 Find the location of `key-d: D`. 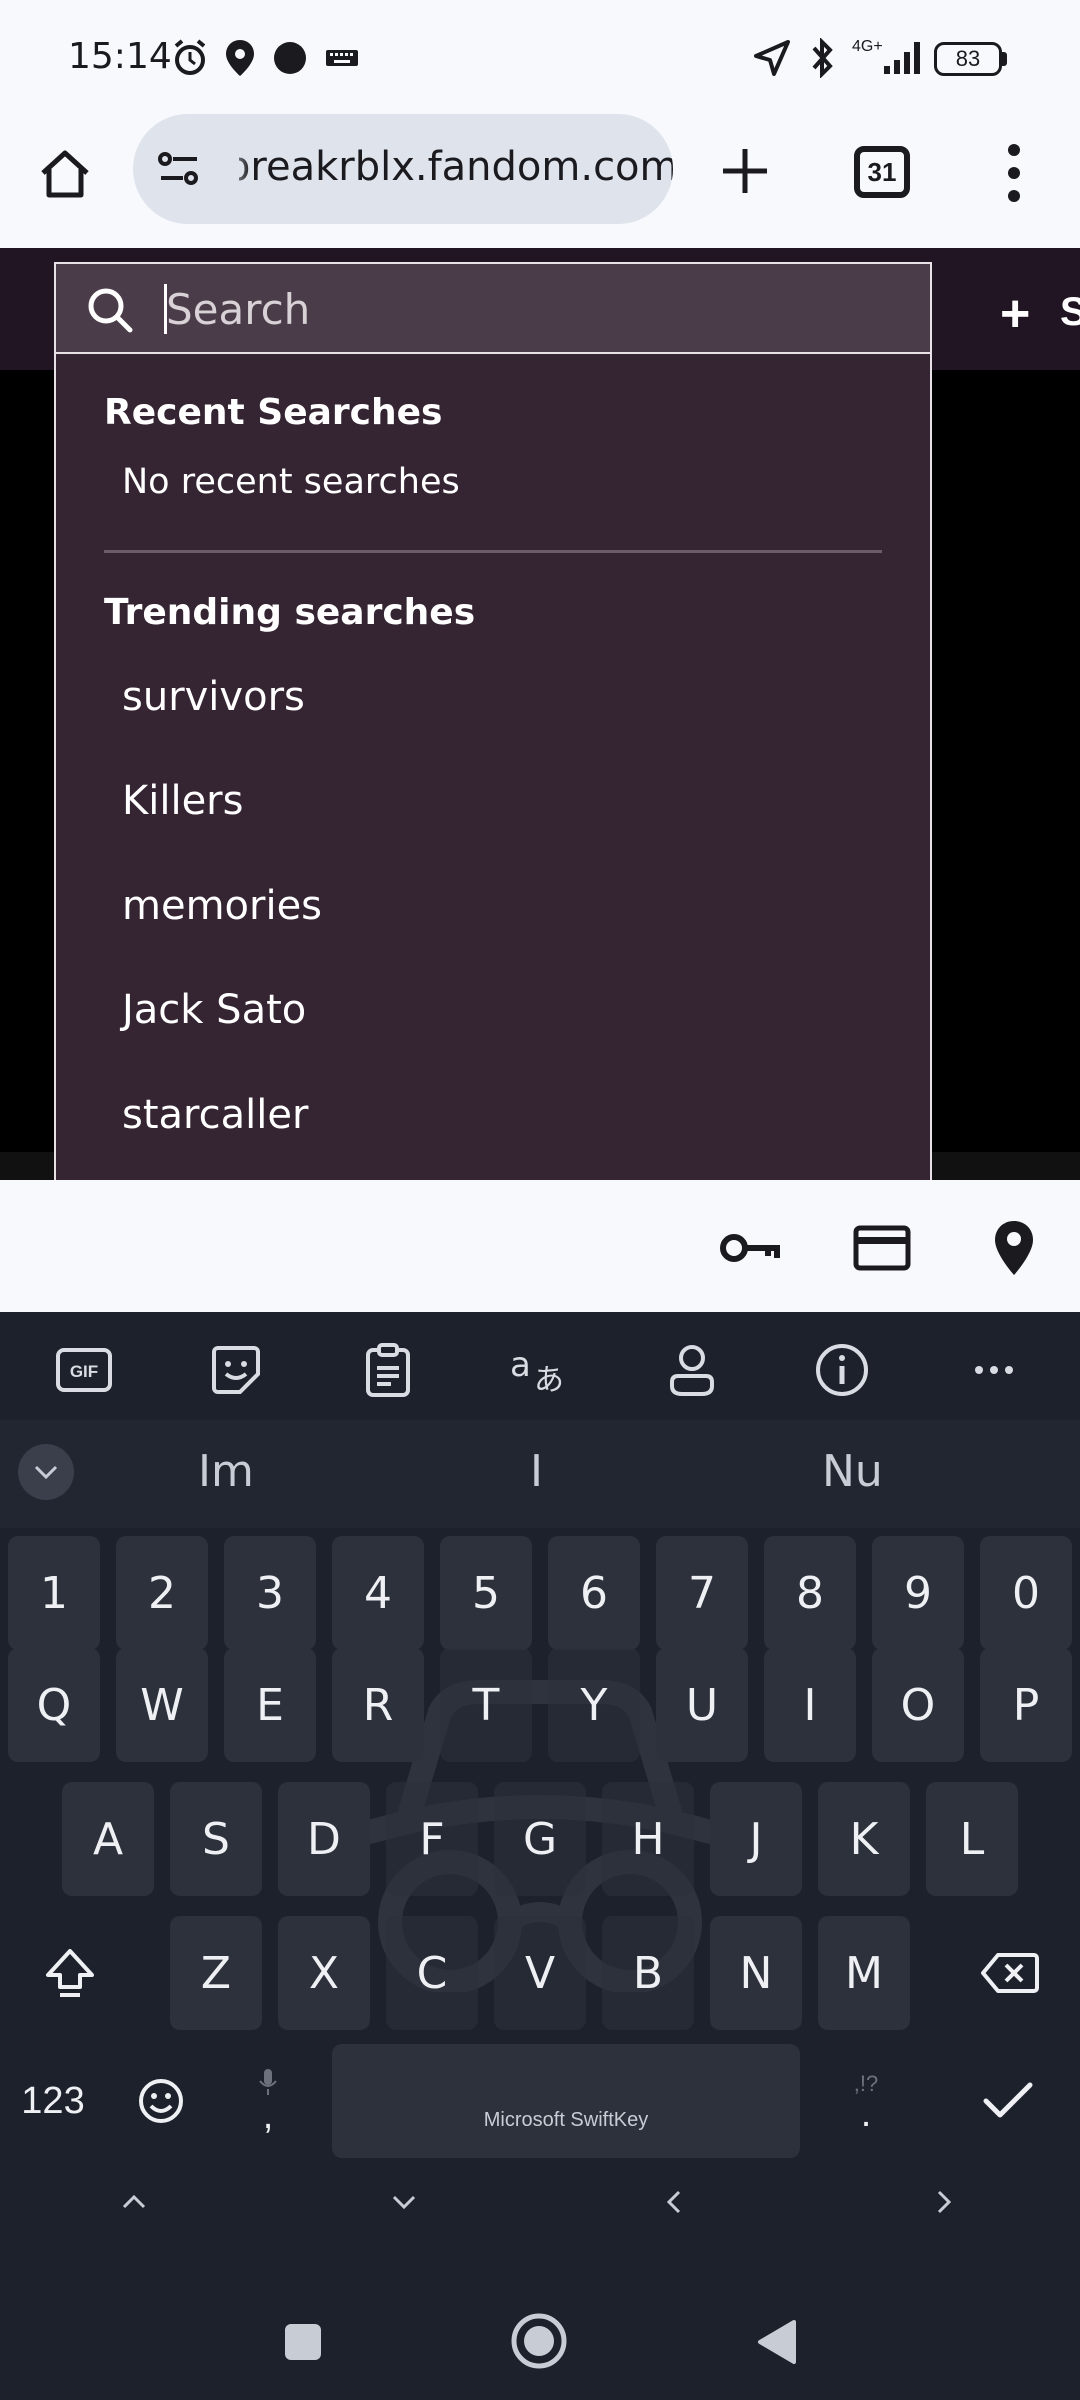

key-d: D is located at coordinates (324, 1839).